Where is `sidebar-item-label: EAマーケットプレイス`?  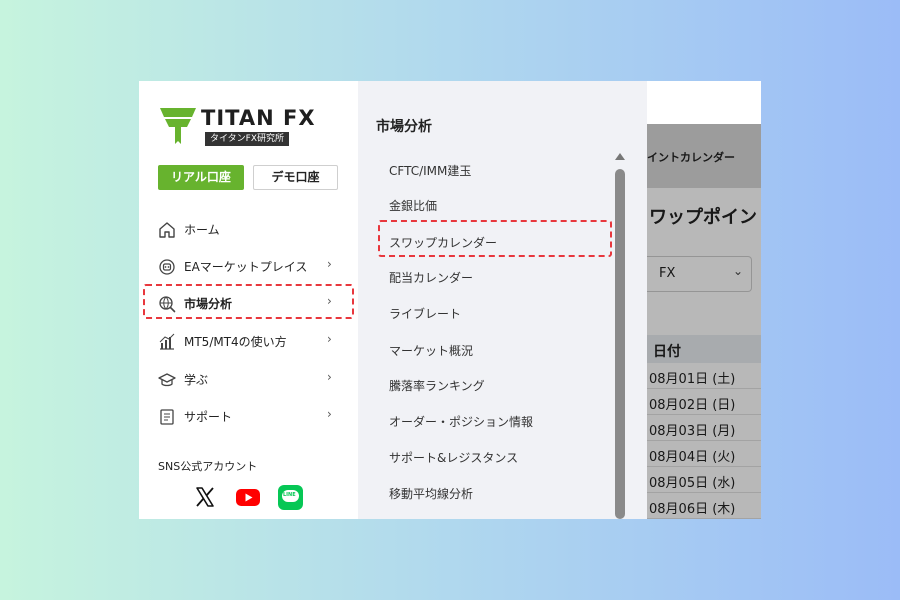
sidebar-item-label: EAマーケットプレイス is located at coordinates (246, 267).